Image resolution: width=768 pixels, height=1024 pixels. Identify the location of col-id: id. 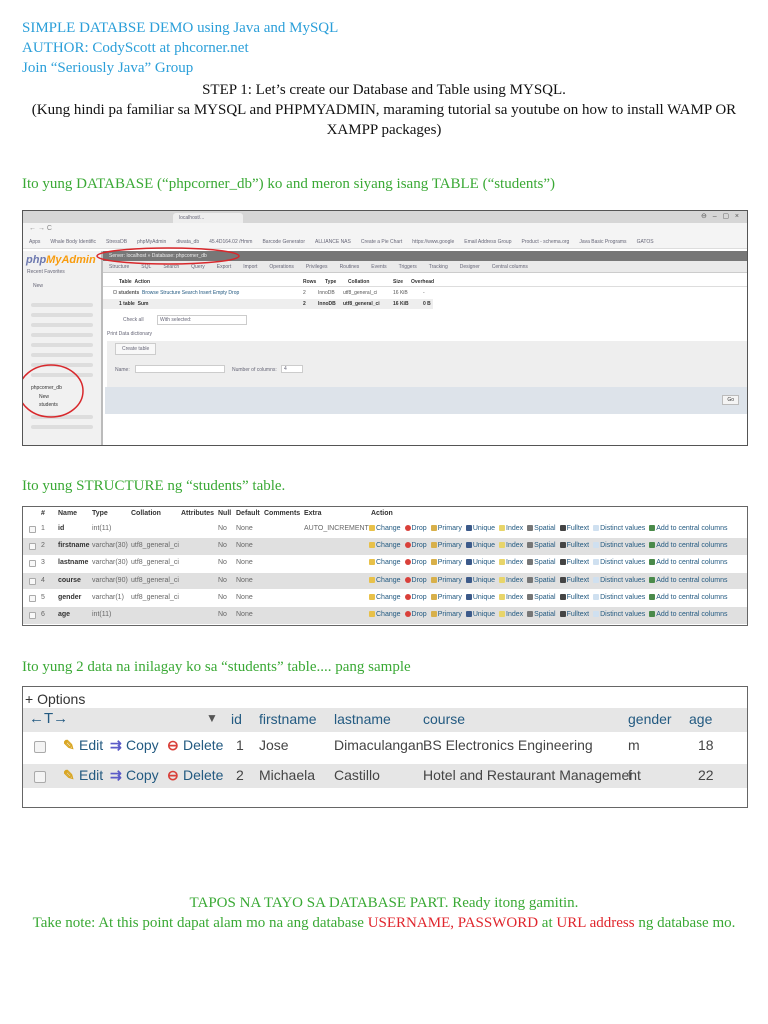
(236, 719).